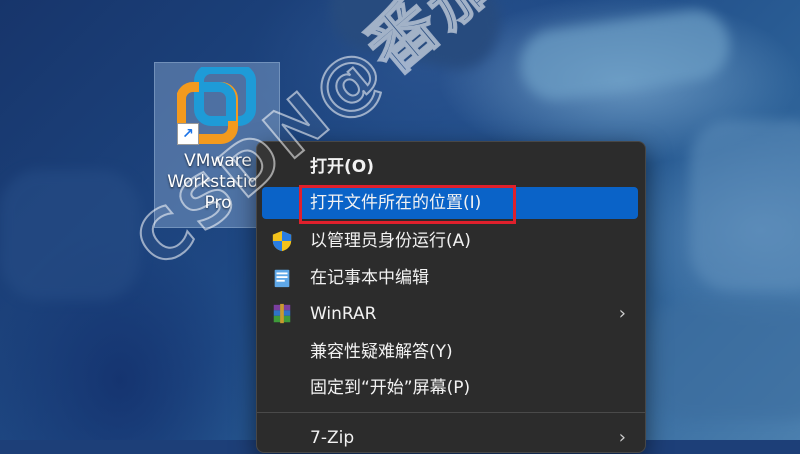 This screenshot has height=454, width=800. I want to click on red-annotation-box, so click(407, 204).